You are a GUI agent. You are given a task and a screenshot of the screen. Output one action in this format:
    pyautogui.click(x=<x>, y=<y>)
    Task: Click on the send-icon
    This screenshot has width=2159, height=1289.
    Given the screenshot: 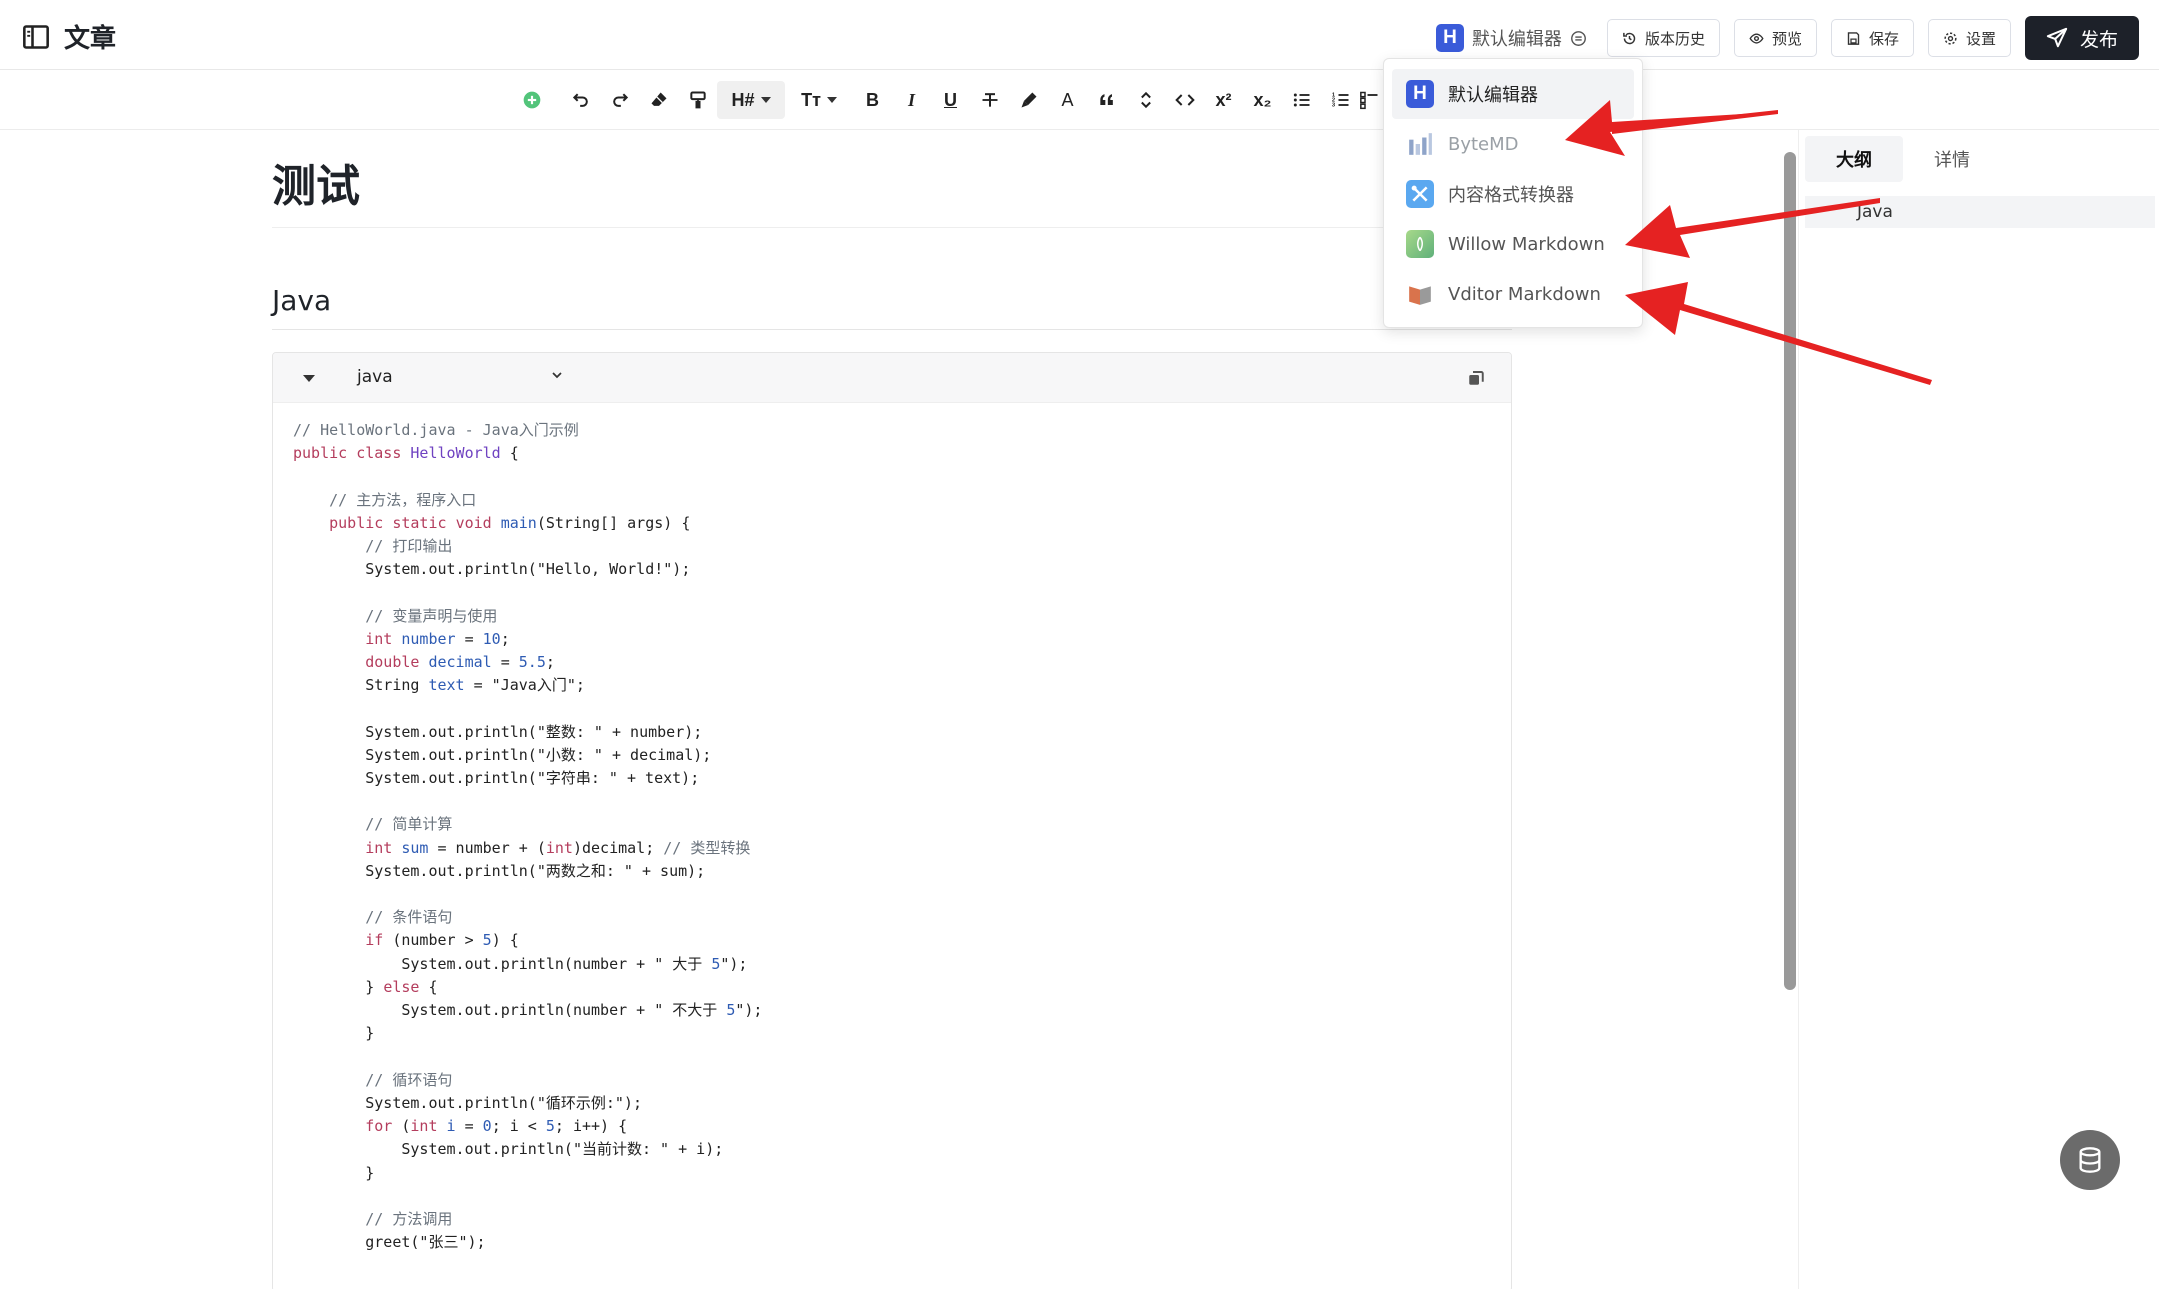 What is the action you would take?
    pyautogui.click(x=2057, y=37)
    